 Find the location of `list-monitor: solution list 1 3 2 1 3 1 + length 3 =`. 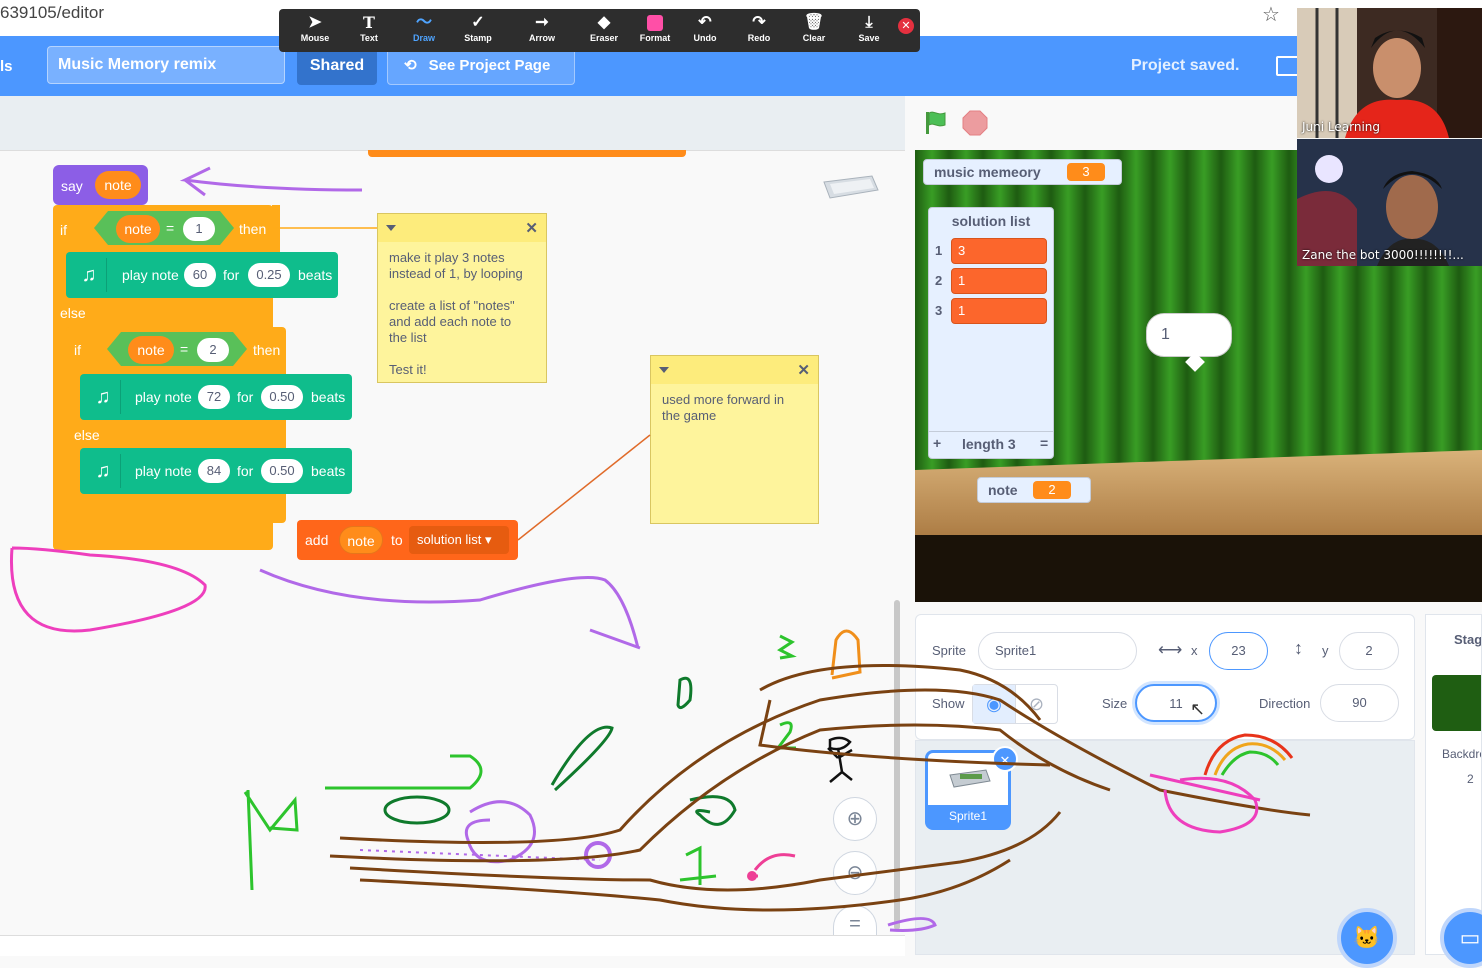

list-monitor: solution list 1 3 2 1 3 1 + length 3 = is located at coordinates (991, 333).